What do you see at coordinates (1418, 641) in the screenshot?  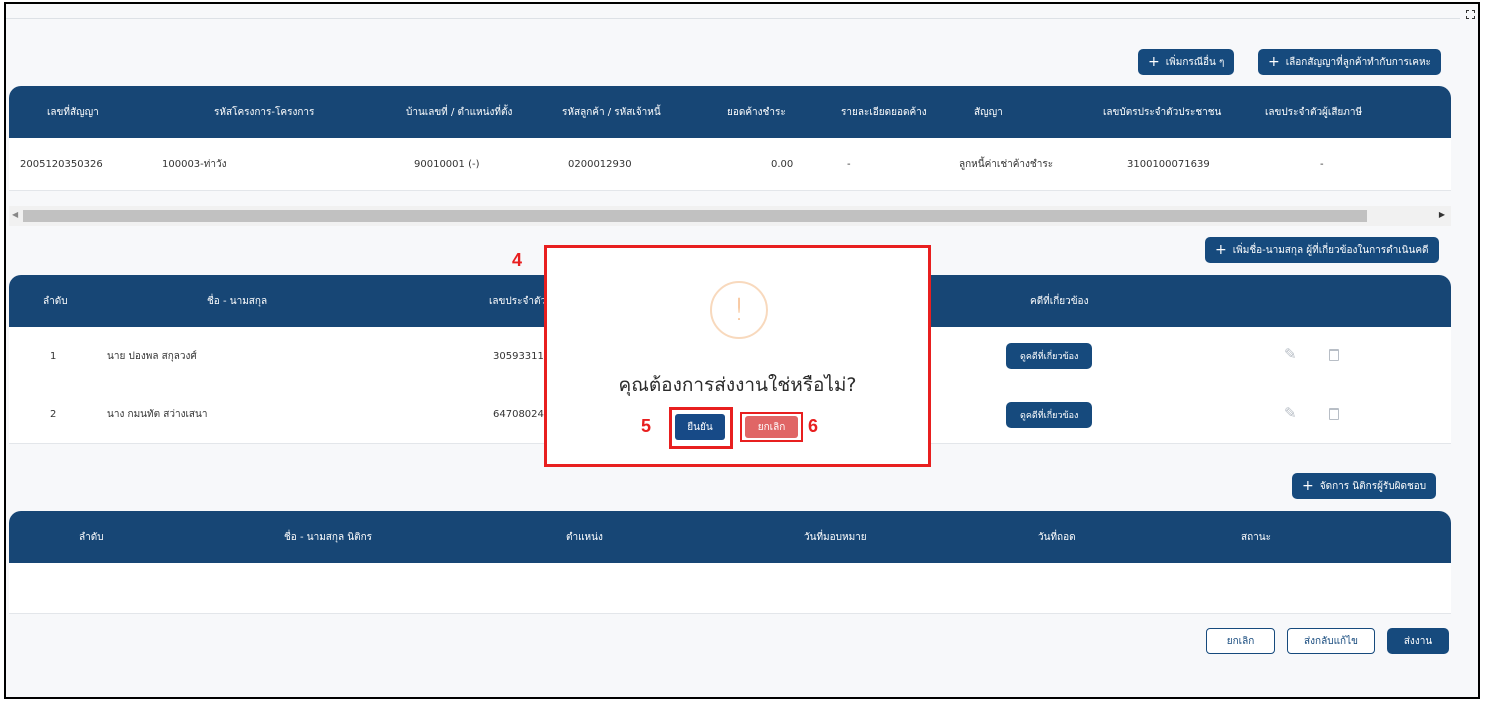 I see `submit-button: ส่งงาน` at bounding box center [1418, 641].